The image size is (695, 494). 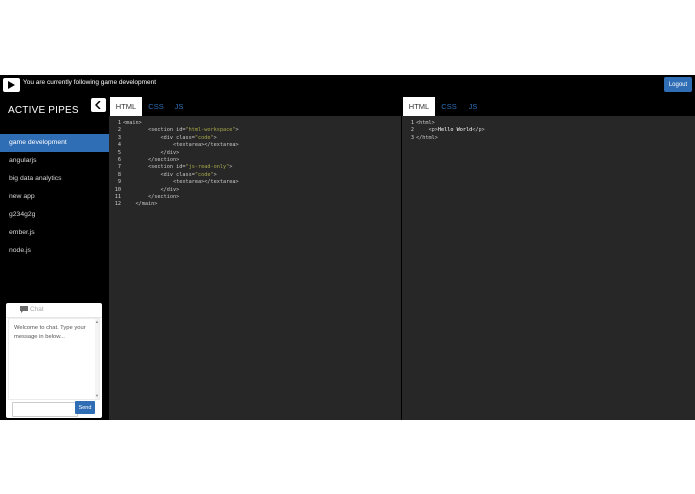 I want to click on left-line-number: 5, so click(x=119, y=152).